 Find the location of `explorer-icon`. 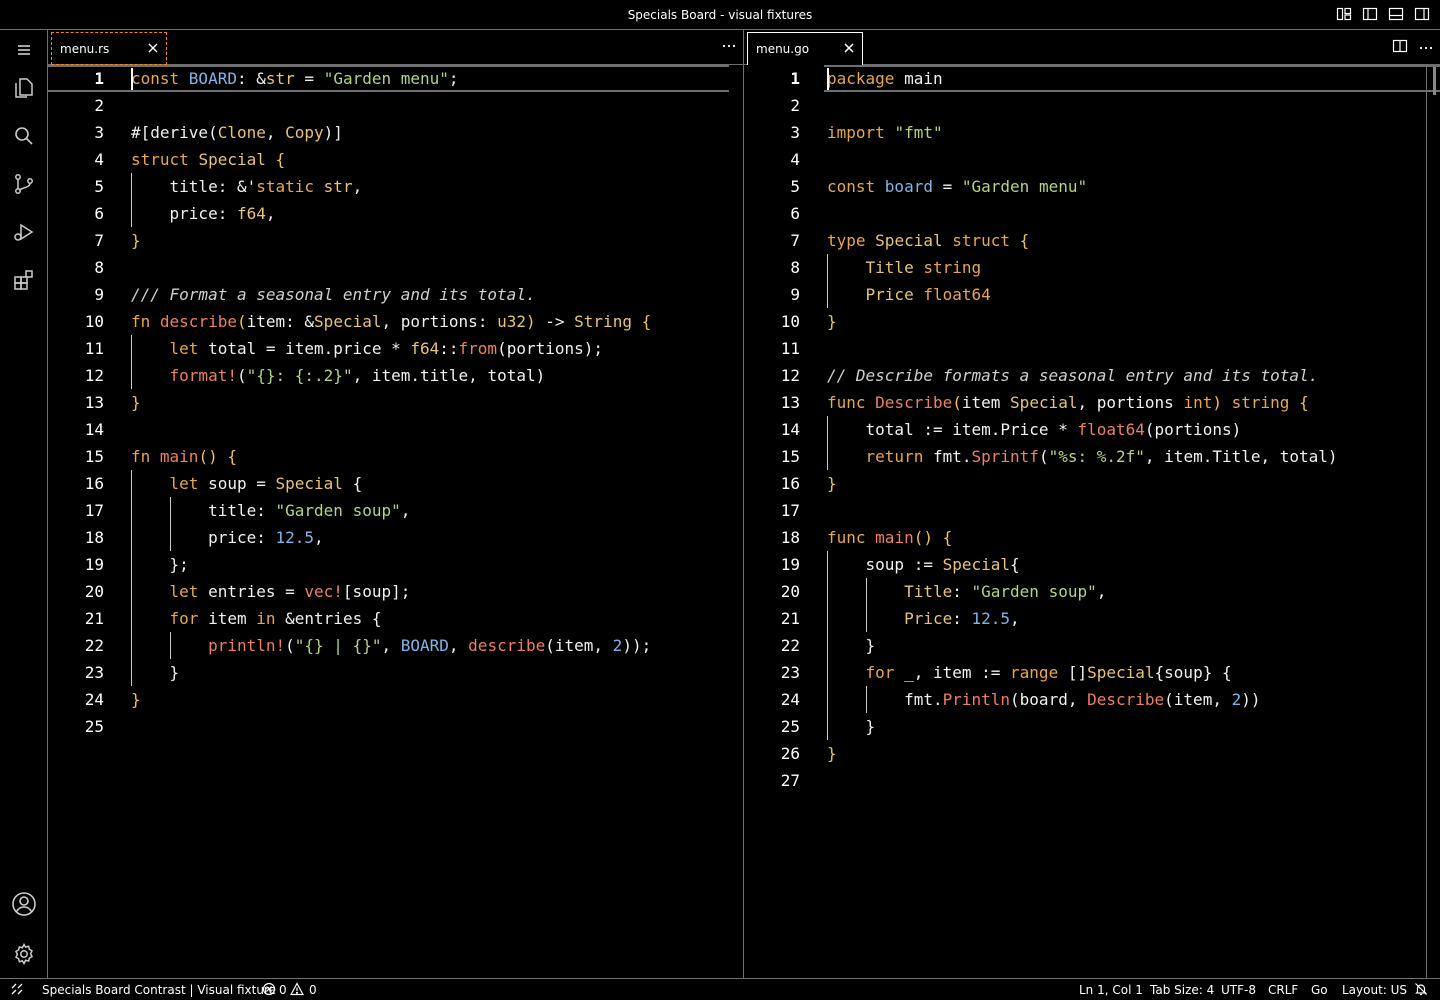

explorer-icon is located at coordinates (24, 88).